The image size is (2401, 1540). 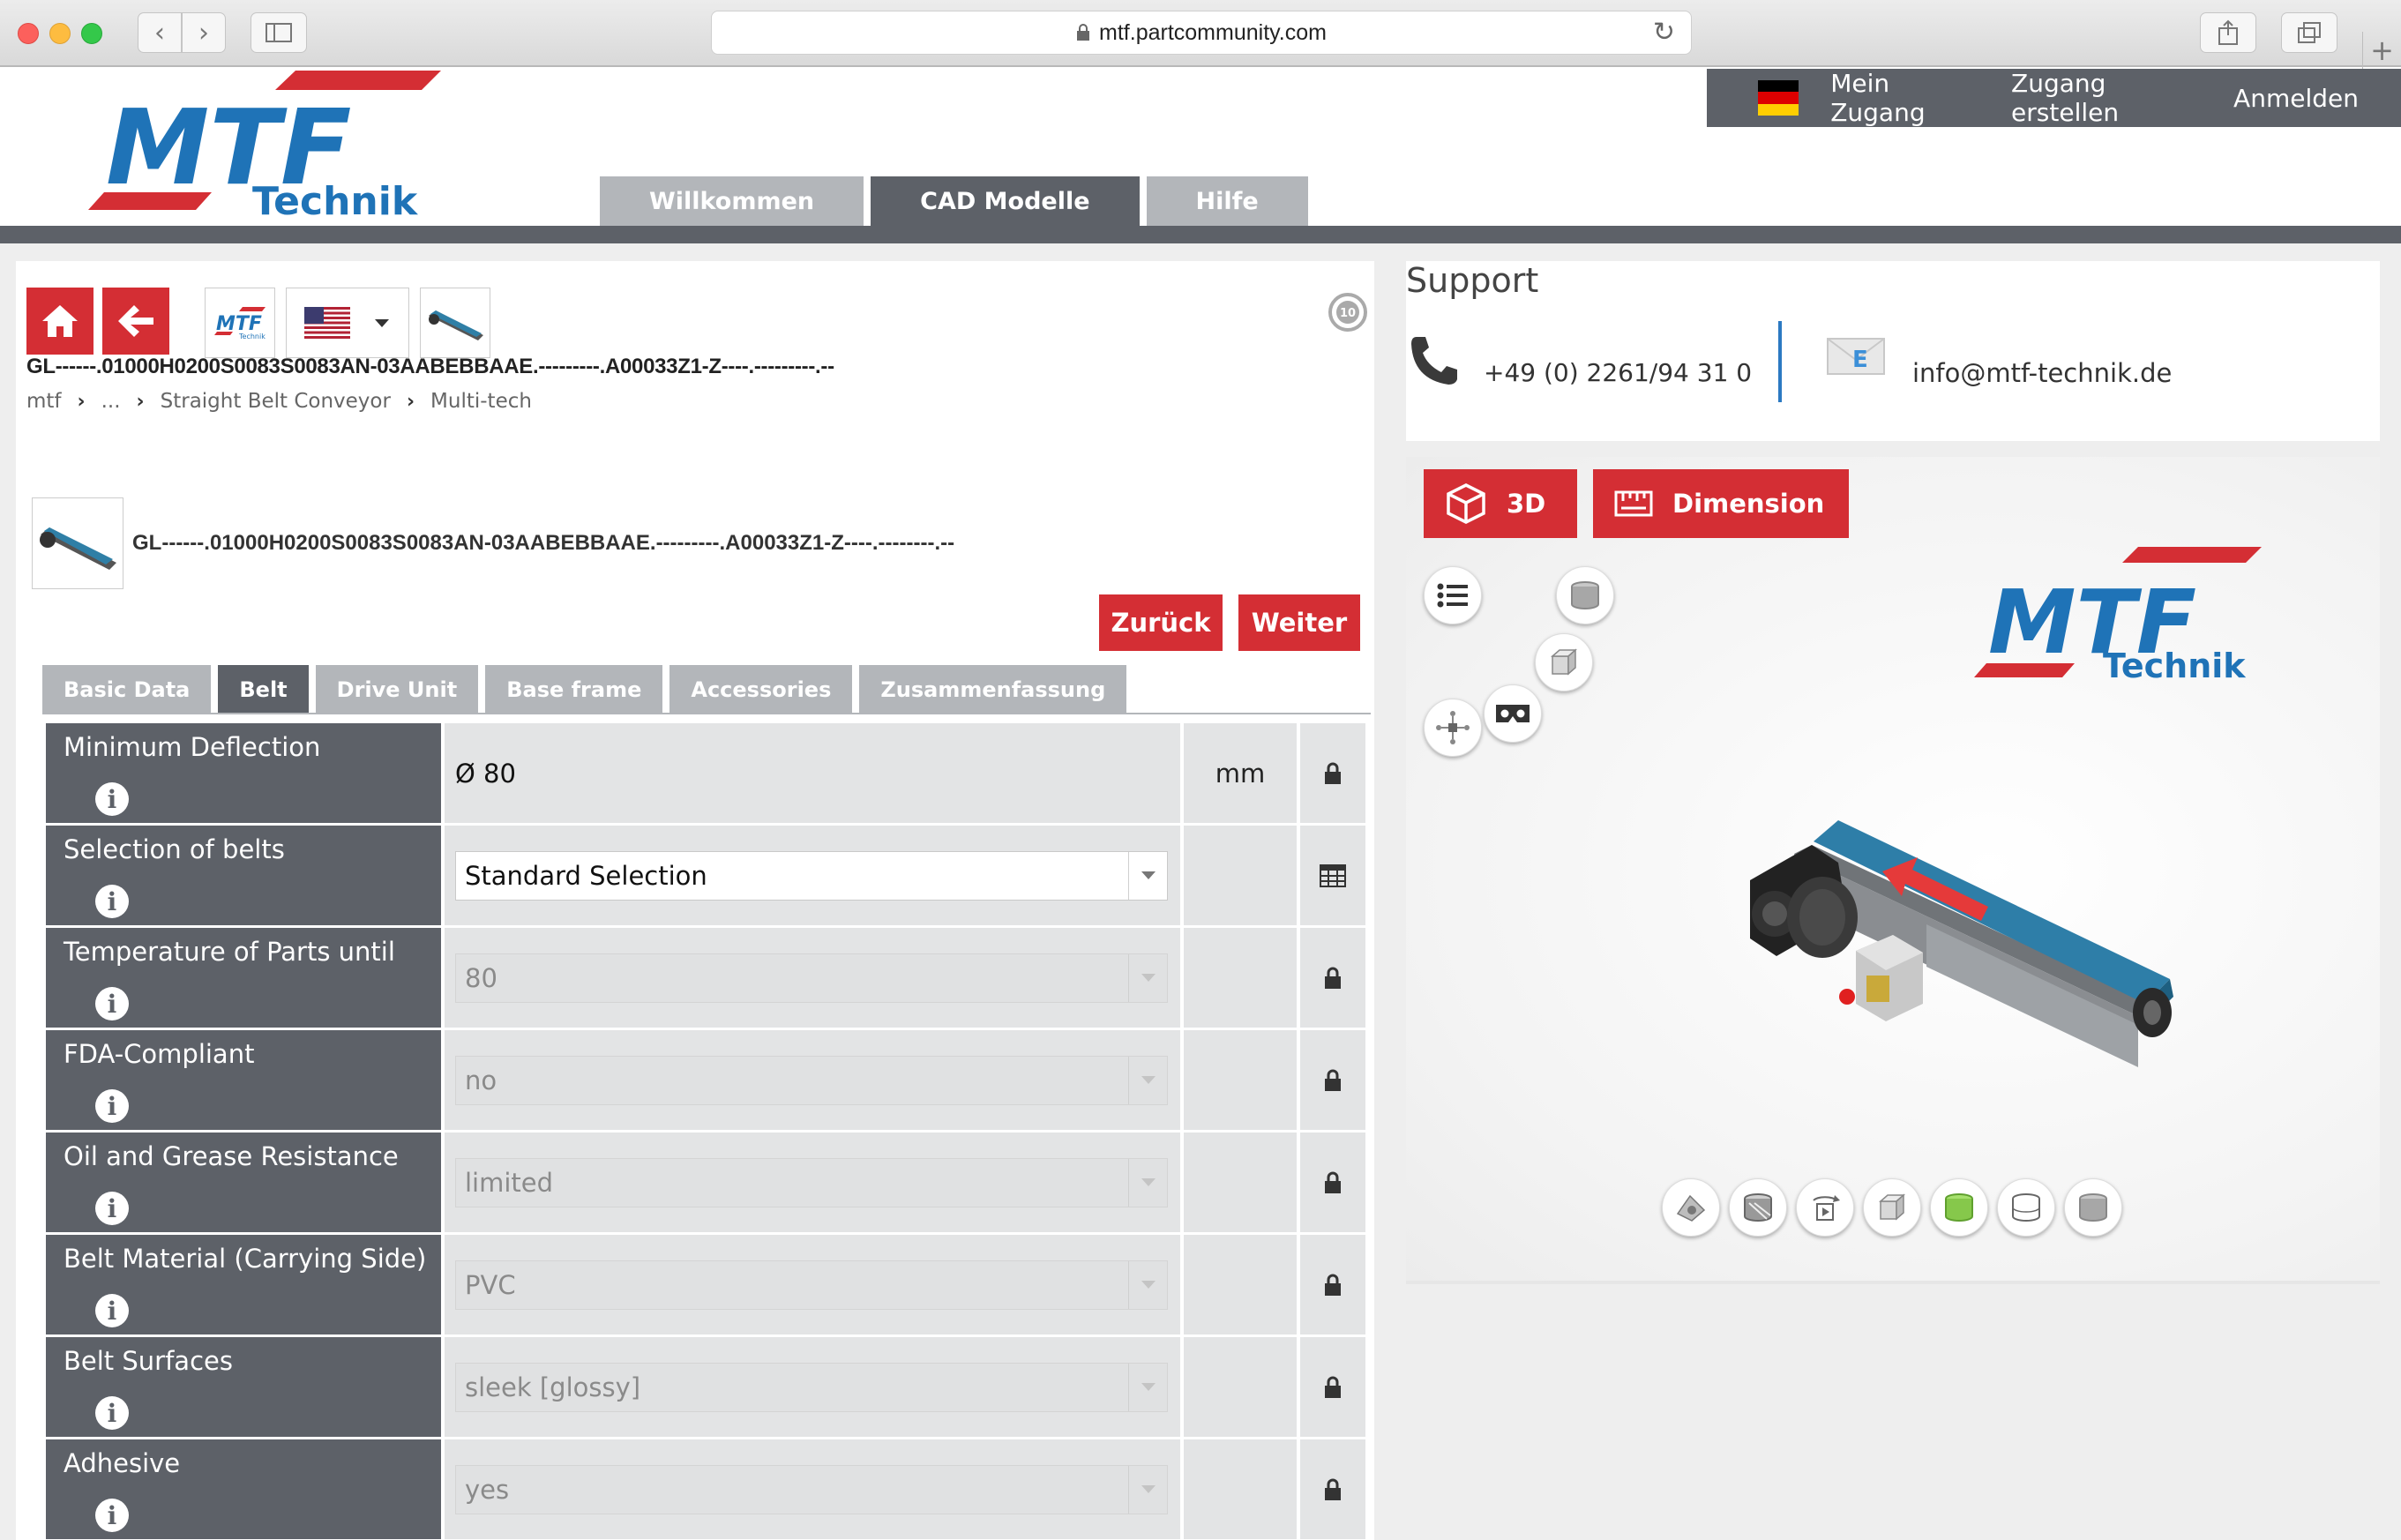 I want to click on tab-drive-unit: Drive Unit, so click(x=397, y=689).